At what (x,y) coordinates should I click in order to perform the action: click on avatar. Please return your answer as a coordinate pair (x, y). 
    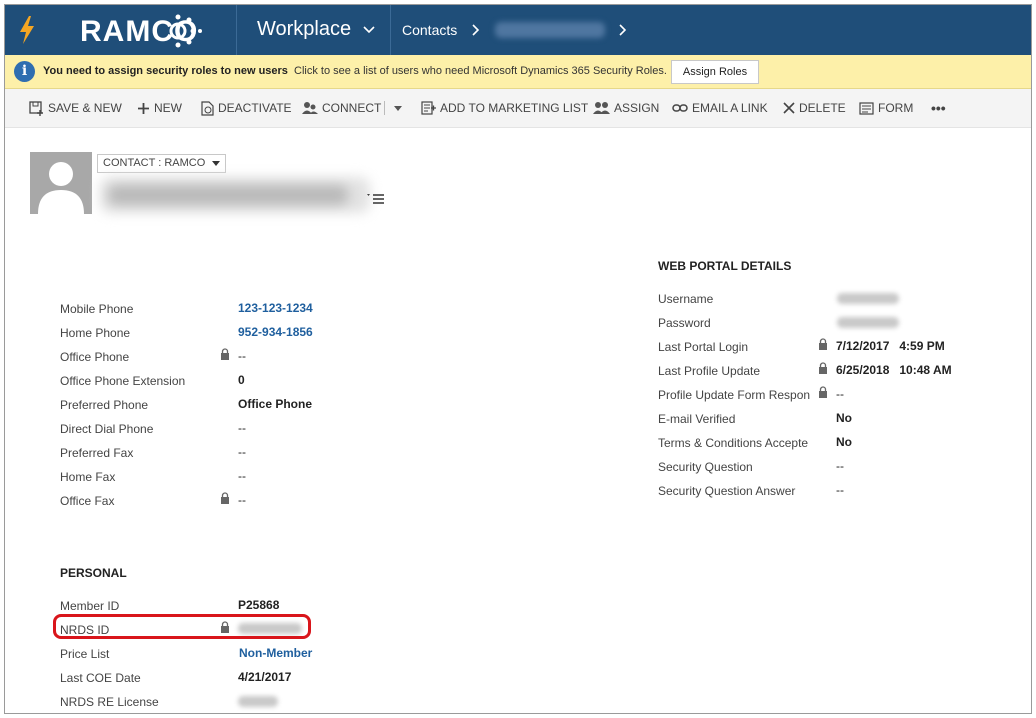
    Looking at the image, I should click on (61, 183).